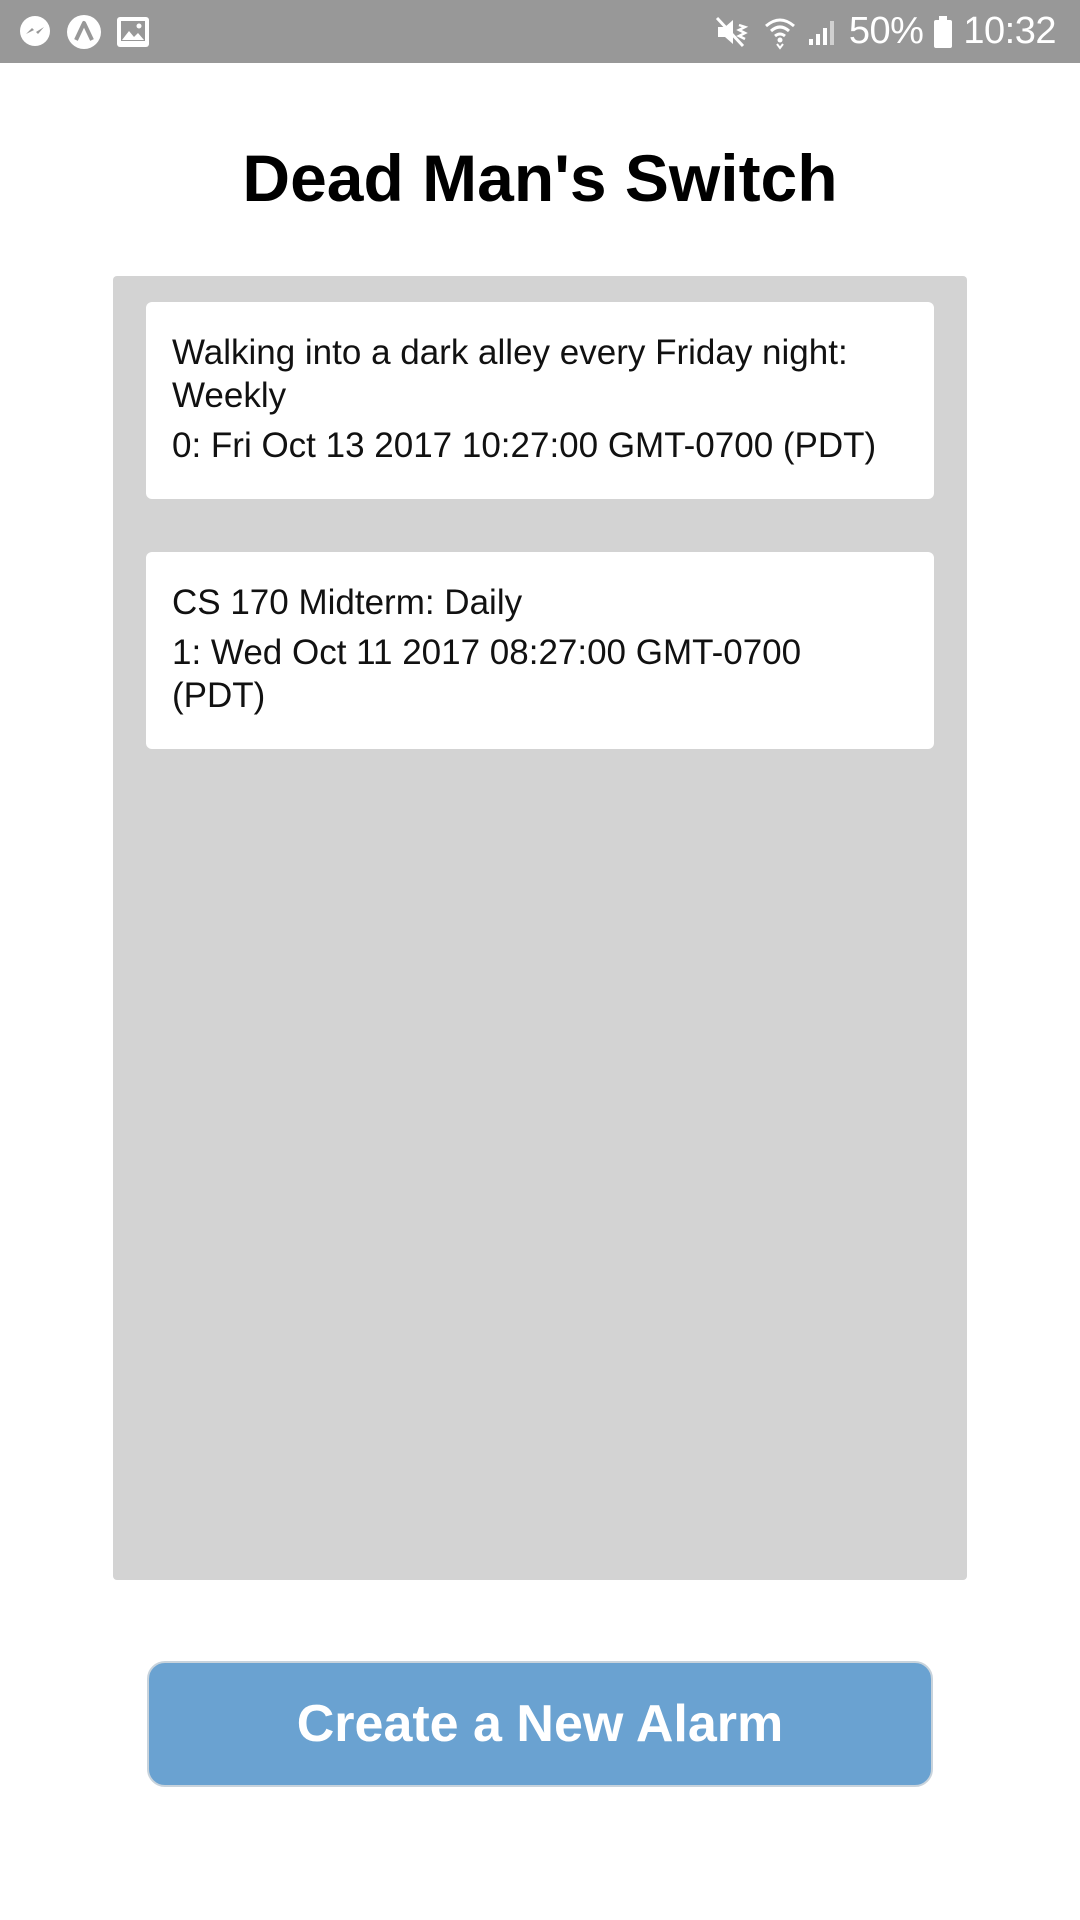 The image size is (1080, 1920). What do you see at coordinates (1009, 31) in the screenshot?
I see `clock: 10:32` at bounding box center [1009, 31].